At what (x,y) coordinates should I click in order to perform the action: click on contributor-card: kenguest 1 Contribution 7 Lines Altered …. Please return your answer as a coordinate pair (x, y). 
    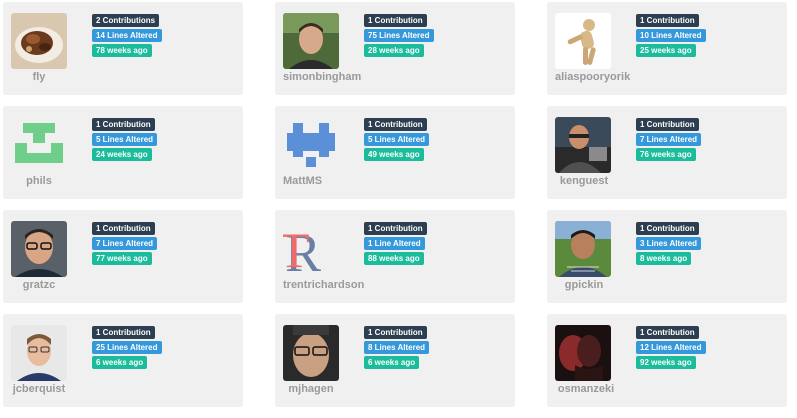
    Looking at the image, I should click on (667, 152).